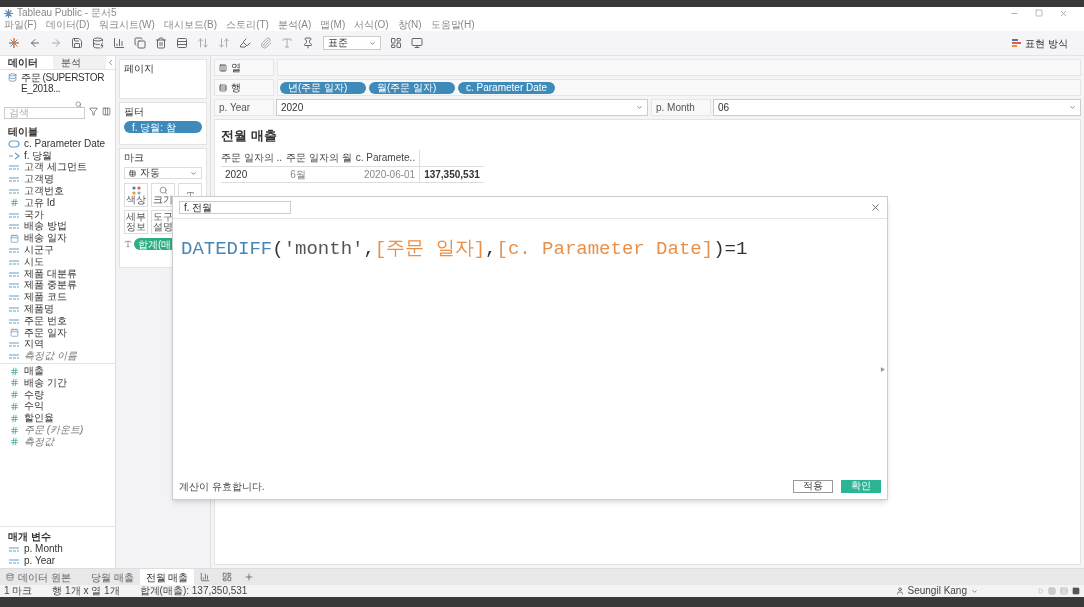 The width and height of the screenshot is (1084, 607). I want to click on sheet-tab: 당월 매출, so click(112, 577).